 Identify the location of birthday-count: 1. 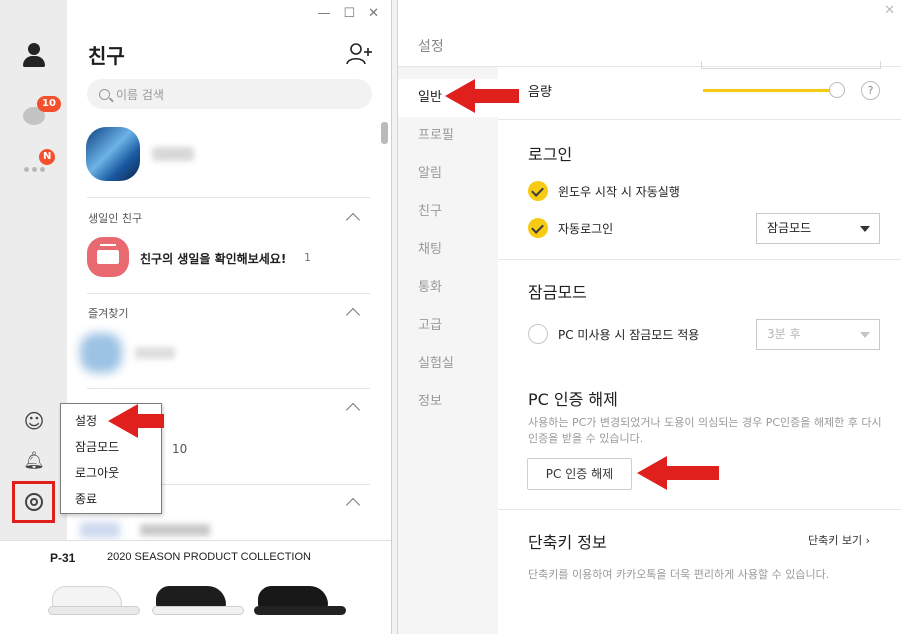
(307, 257).